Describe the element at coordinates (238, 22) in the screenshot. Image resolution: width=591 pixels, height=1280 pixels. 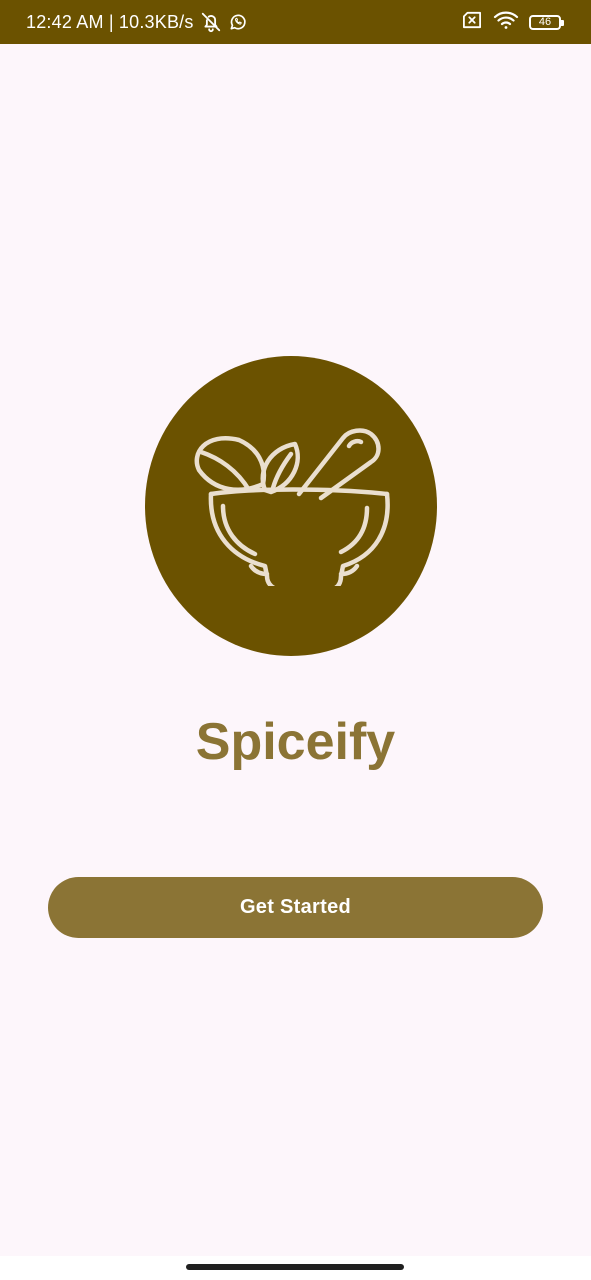
I see `whatsapp-icon` at that location.